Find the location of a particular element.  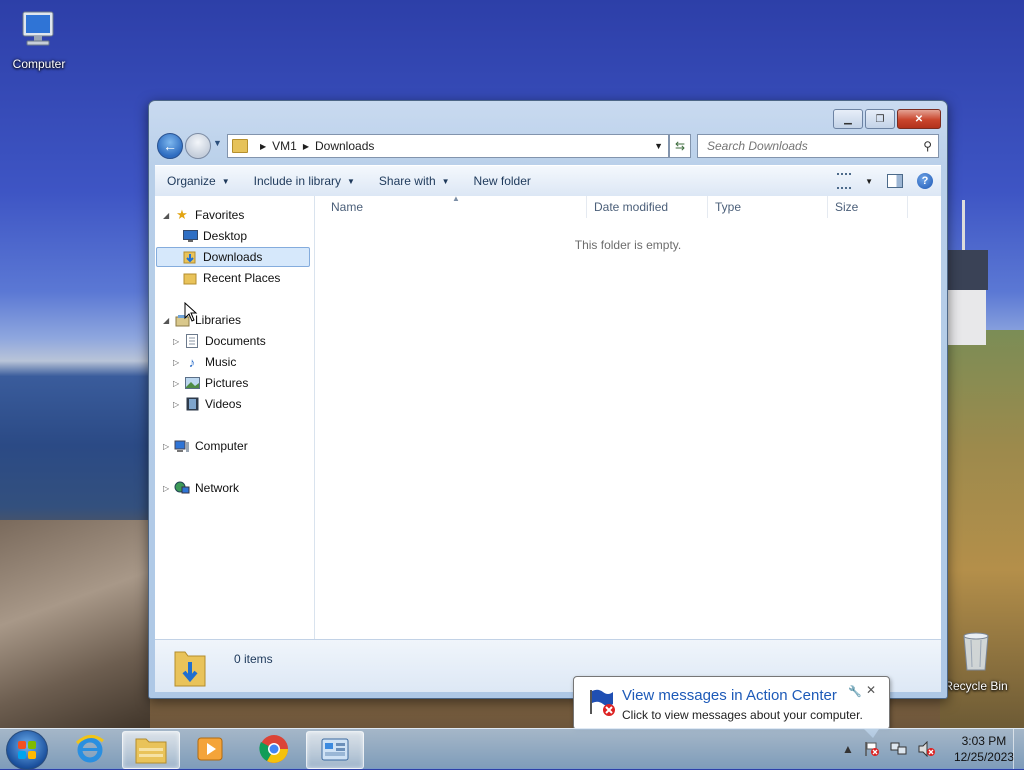

documents-icon is located at coordinates (192, 341).